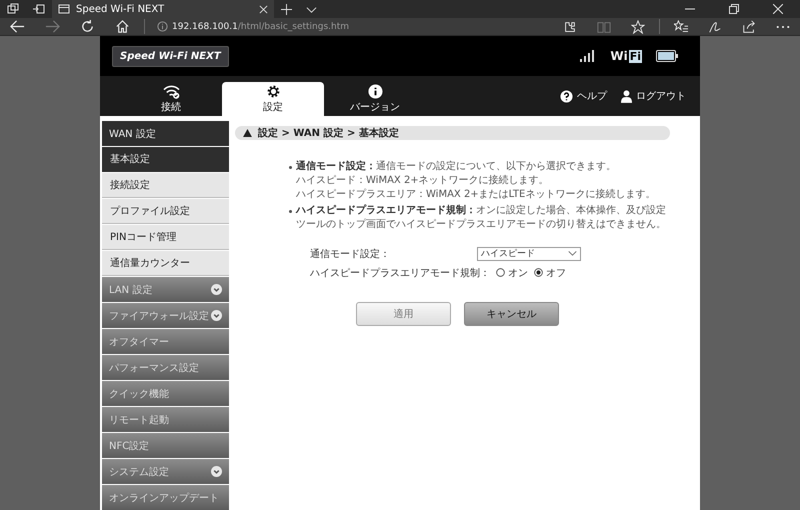  What do you see at coordinates (170, 56) in the screenshot?
I see `logo: Speed Wi-Fi NEXT` at bounding box center [170, 56].